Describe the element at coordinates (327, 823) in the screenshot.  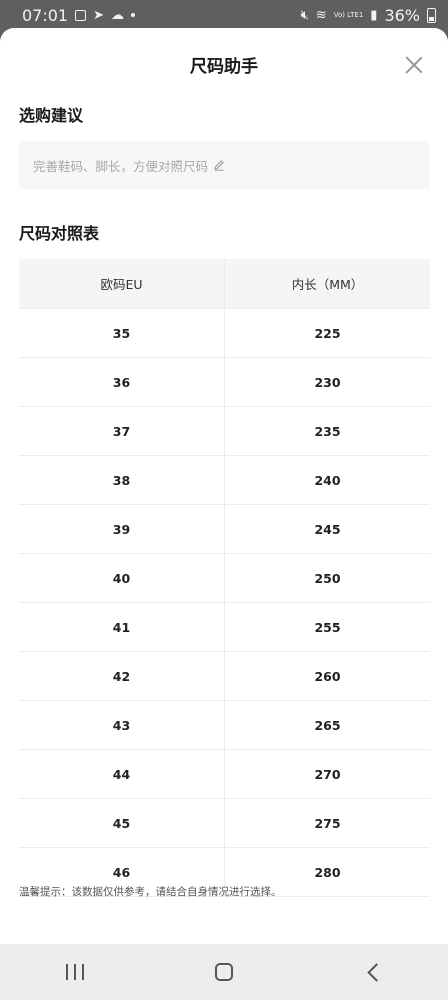
I see `inner-length-cell: 275` at that location.